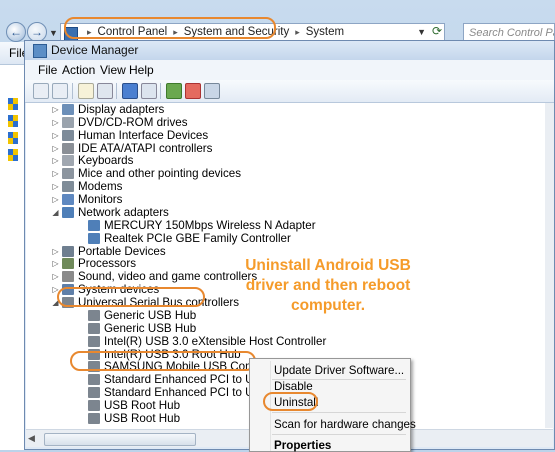 The image size is (555, 452). What do you see at coordinates (289, 91) in the screenshot?
I see `toolbar` at bounding box center [289, 91].